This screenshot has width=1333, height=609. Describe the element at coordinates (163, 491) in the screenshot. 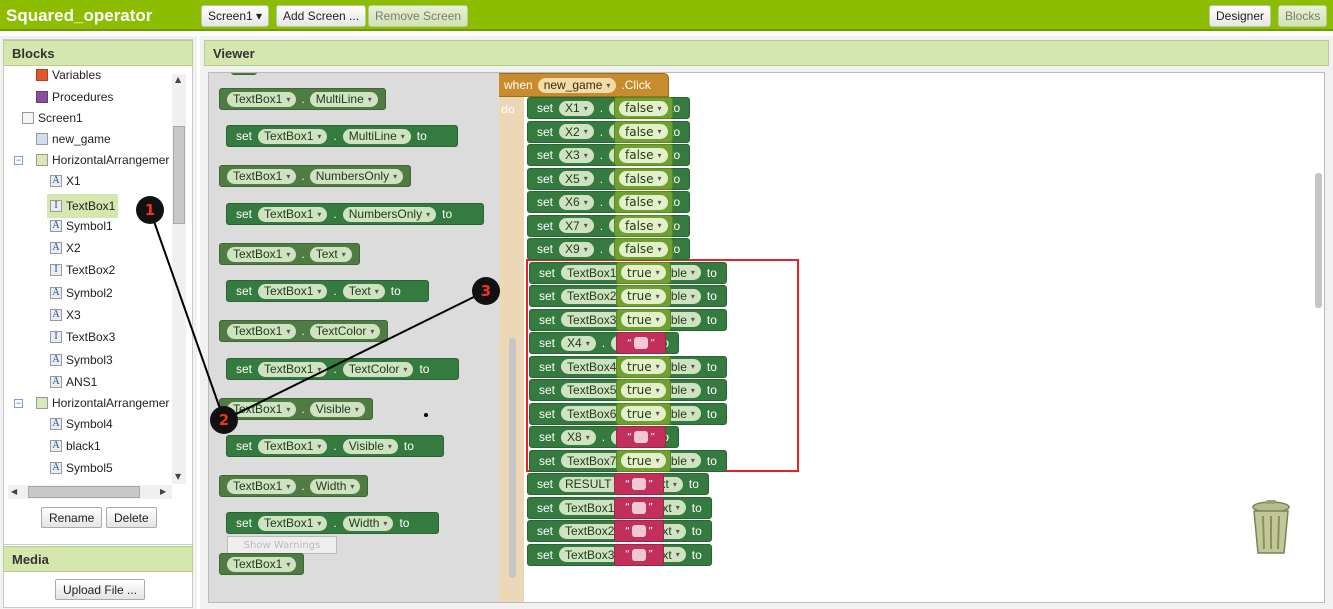

I see `scroll-right-icon: ▶` at that location.